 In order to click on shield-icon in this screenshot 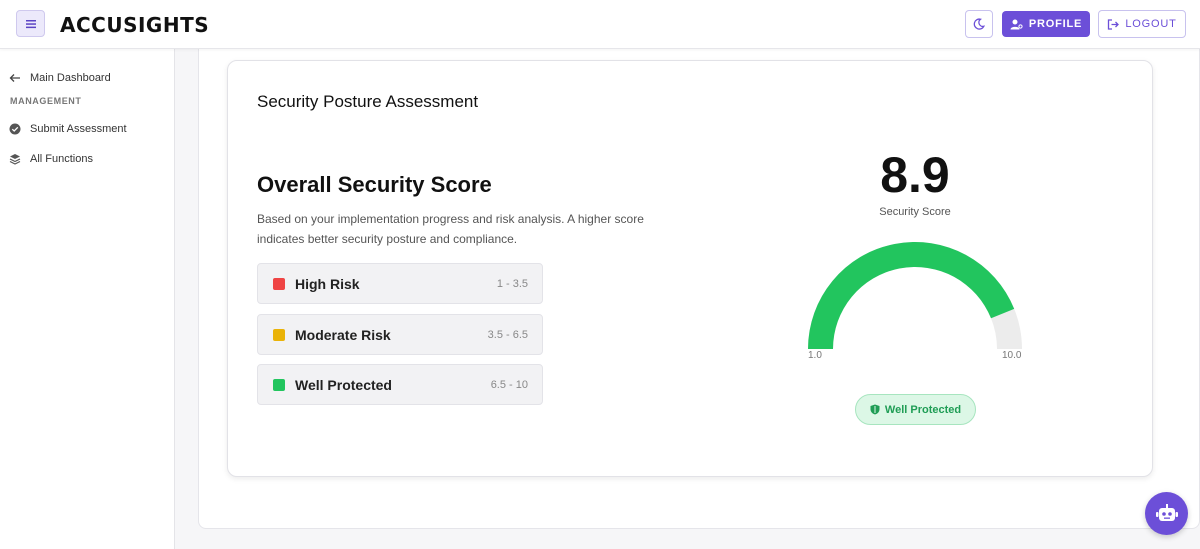, I will do `click(875, 409)`.